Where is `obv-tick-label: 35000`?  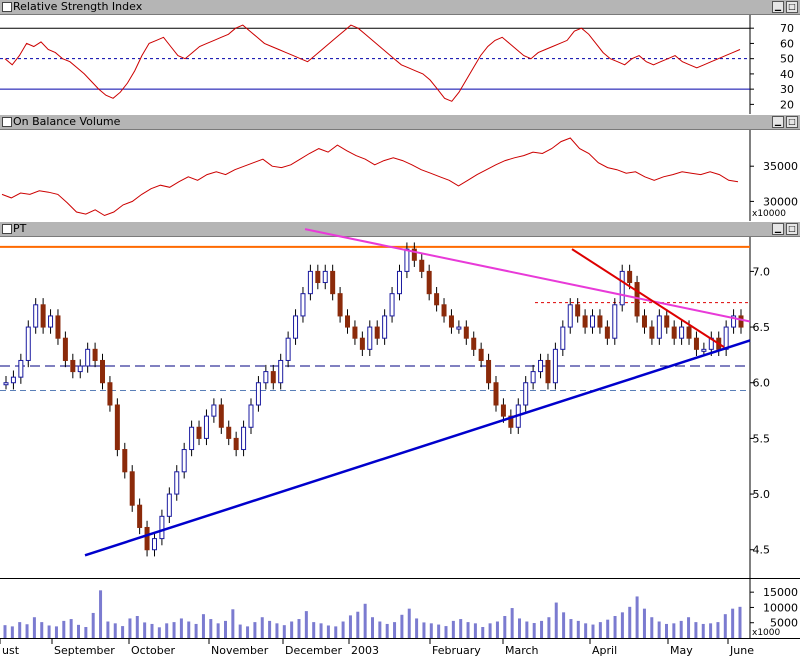
obv-tick-label: 35000 is located at coordinates (780, 166).